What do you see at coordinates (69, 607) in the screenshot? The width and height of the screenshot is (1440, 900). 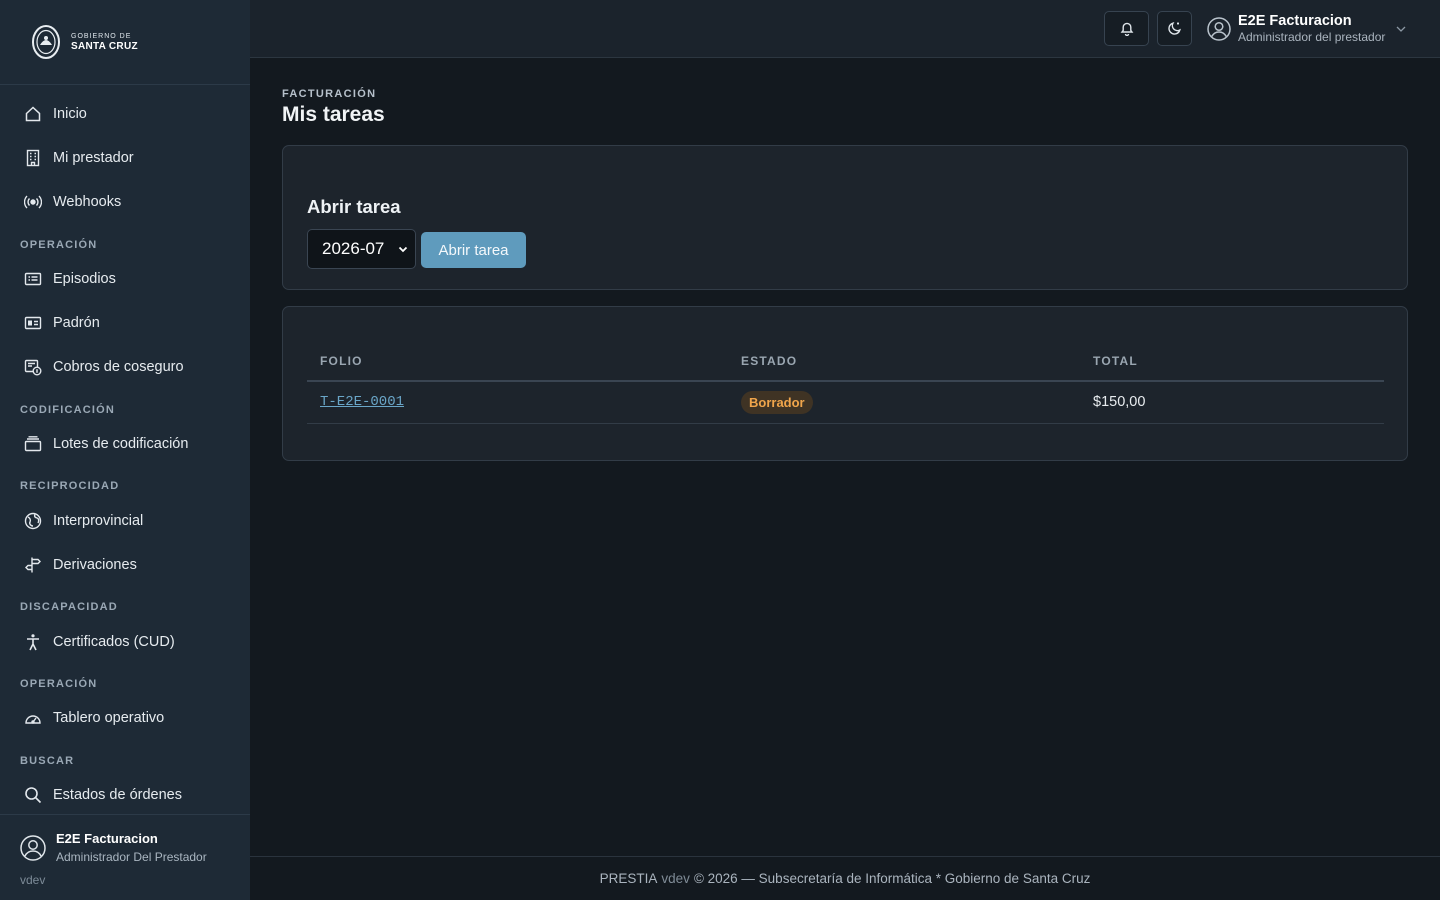 I see `sidebar-section-title: DISCAPACIDAD` at bounding box center [69, 607].